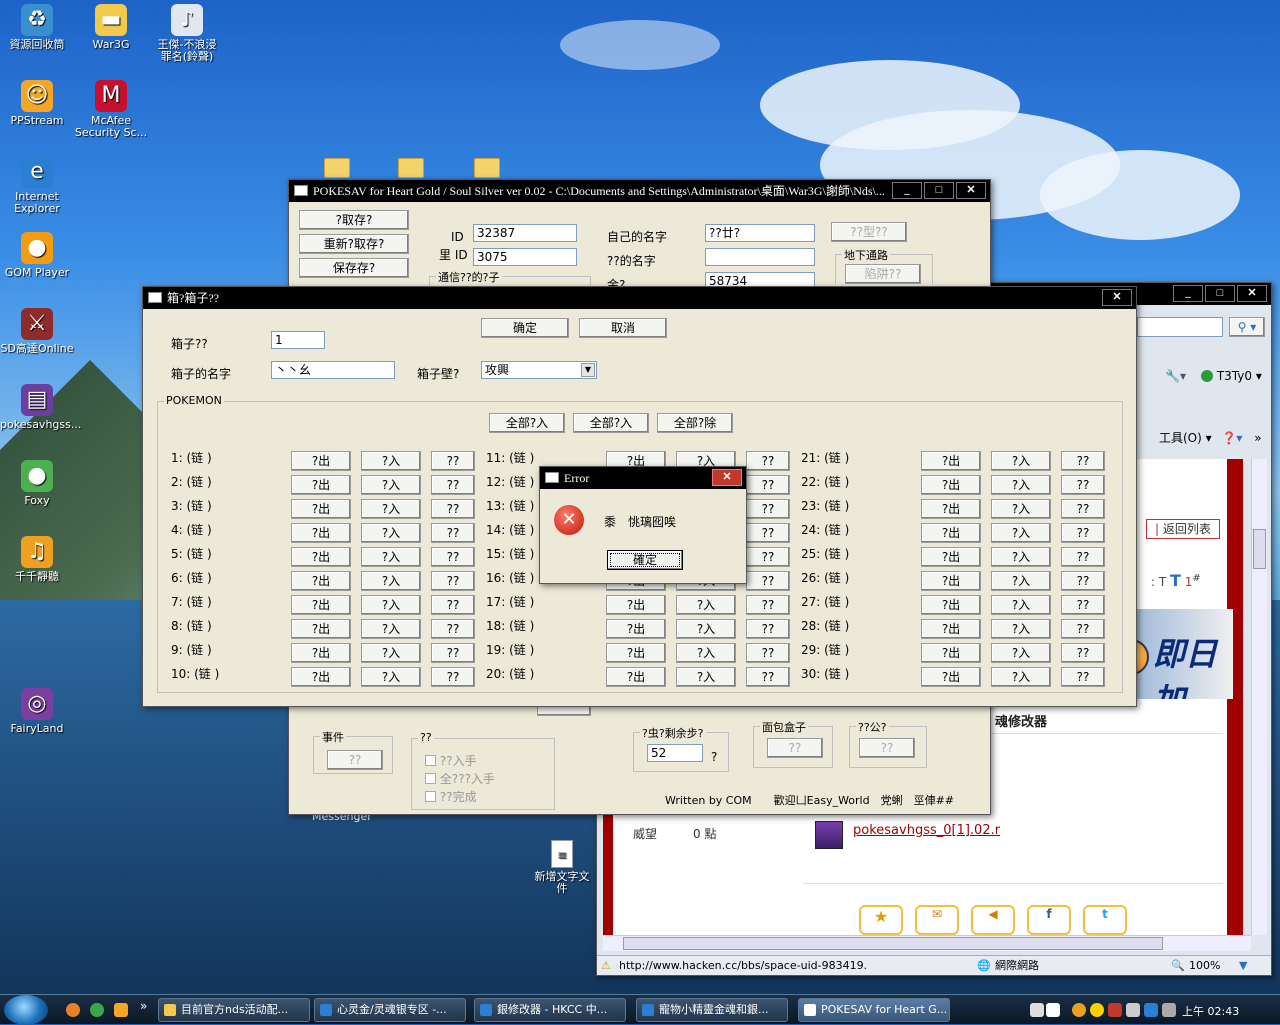  I want to click on help-icon: ❓▾, so click(1231, 438).